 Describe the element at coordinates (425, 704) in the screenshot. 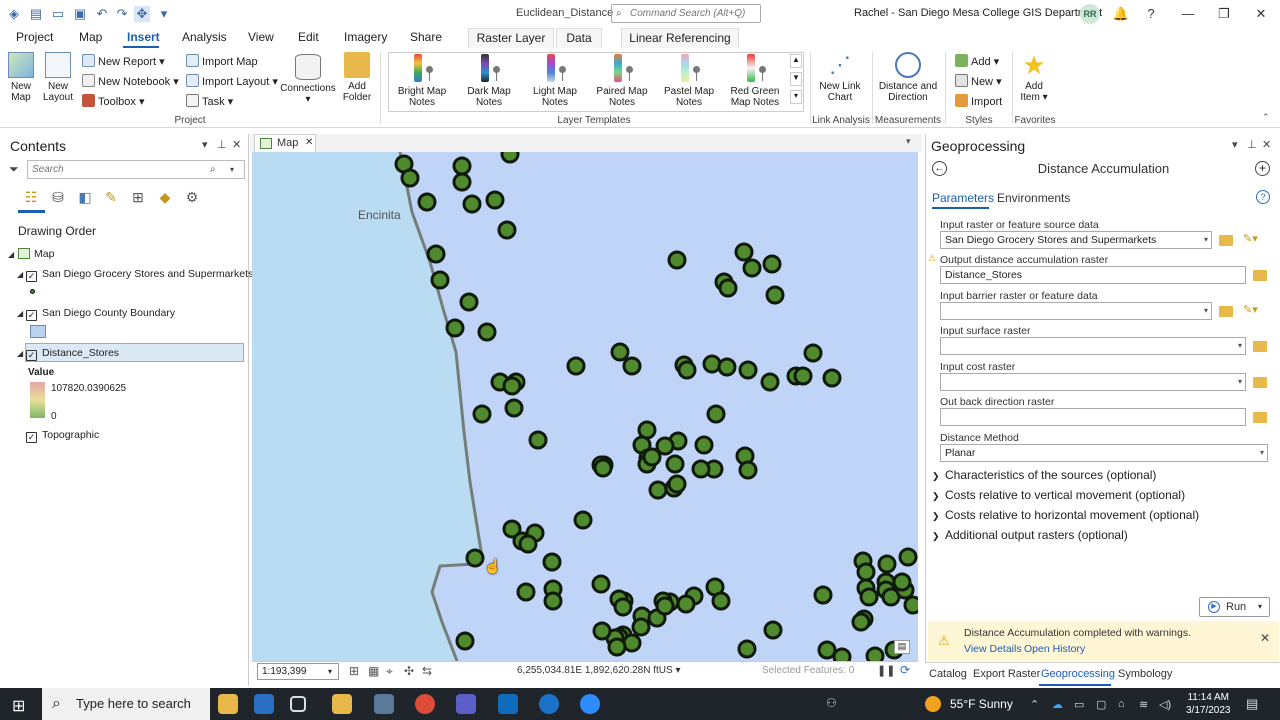

I see `chrome-icon` at that location.